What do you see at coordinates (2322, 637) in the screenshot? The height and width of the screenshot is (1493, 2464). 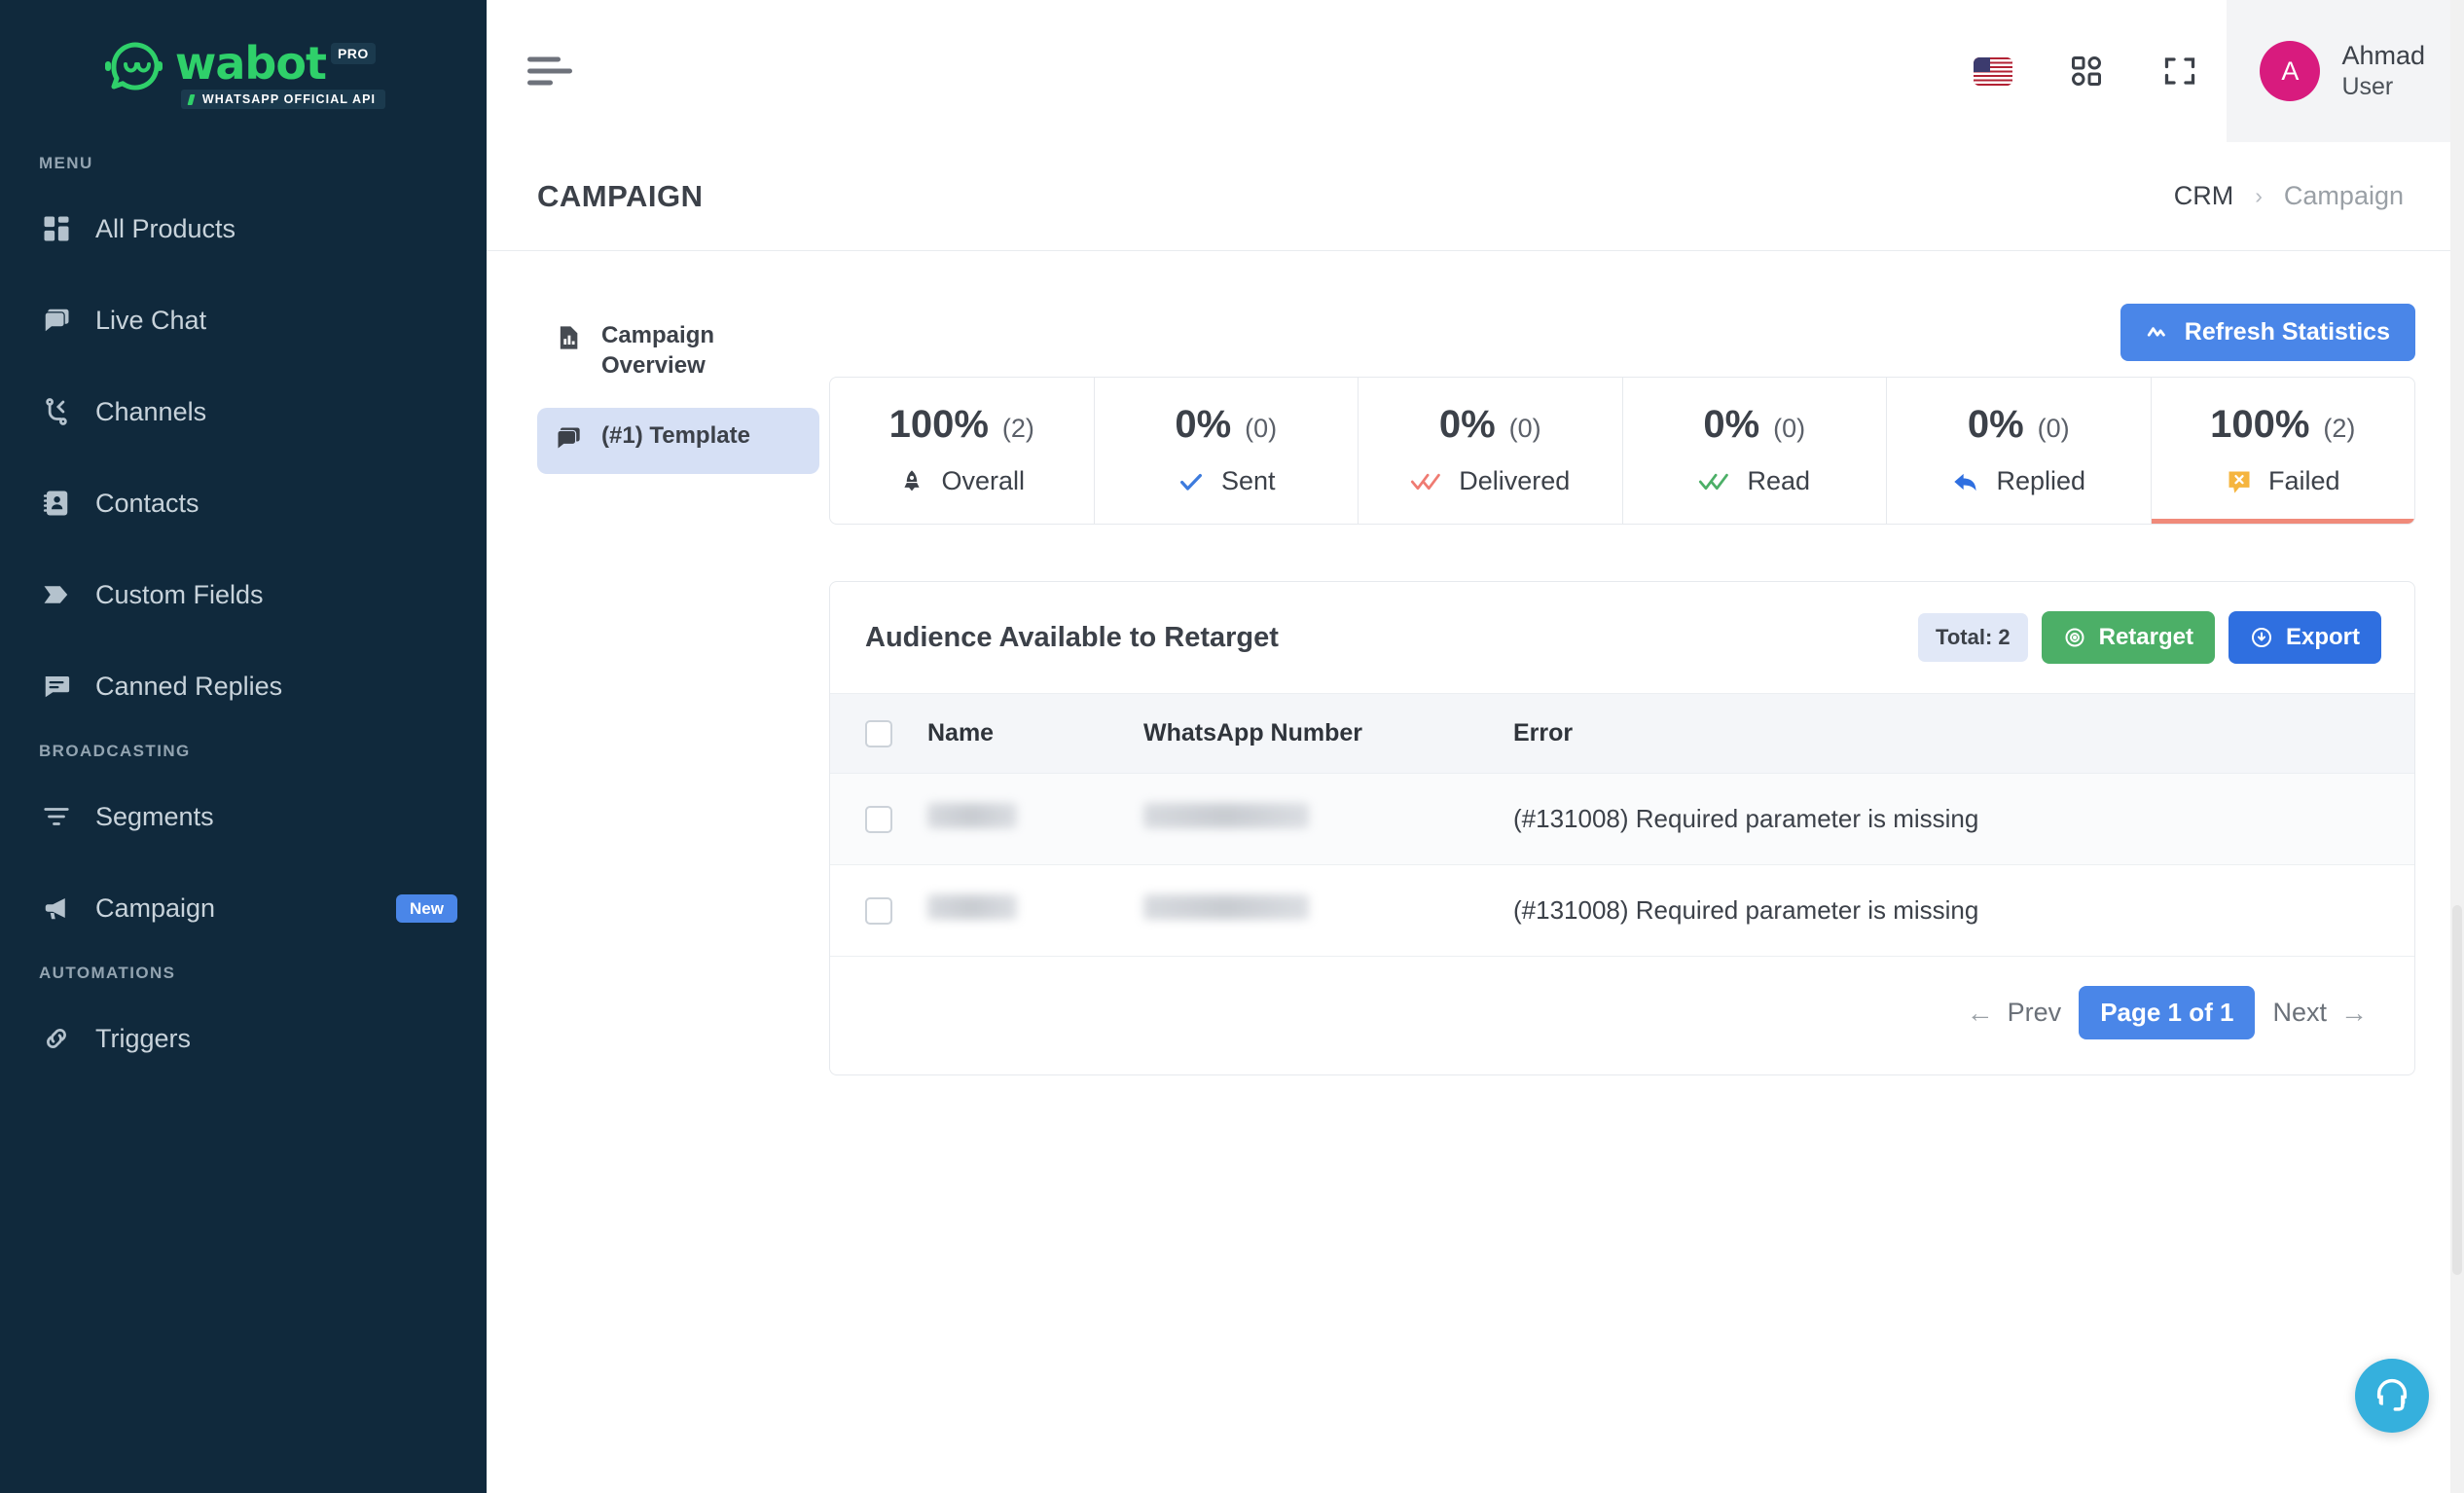 I see `export-label: Export` at bounding box center [2322, 637].